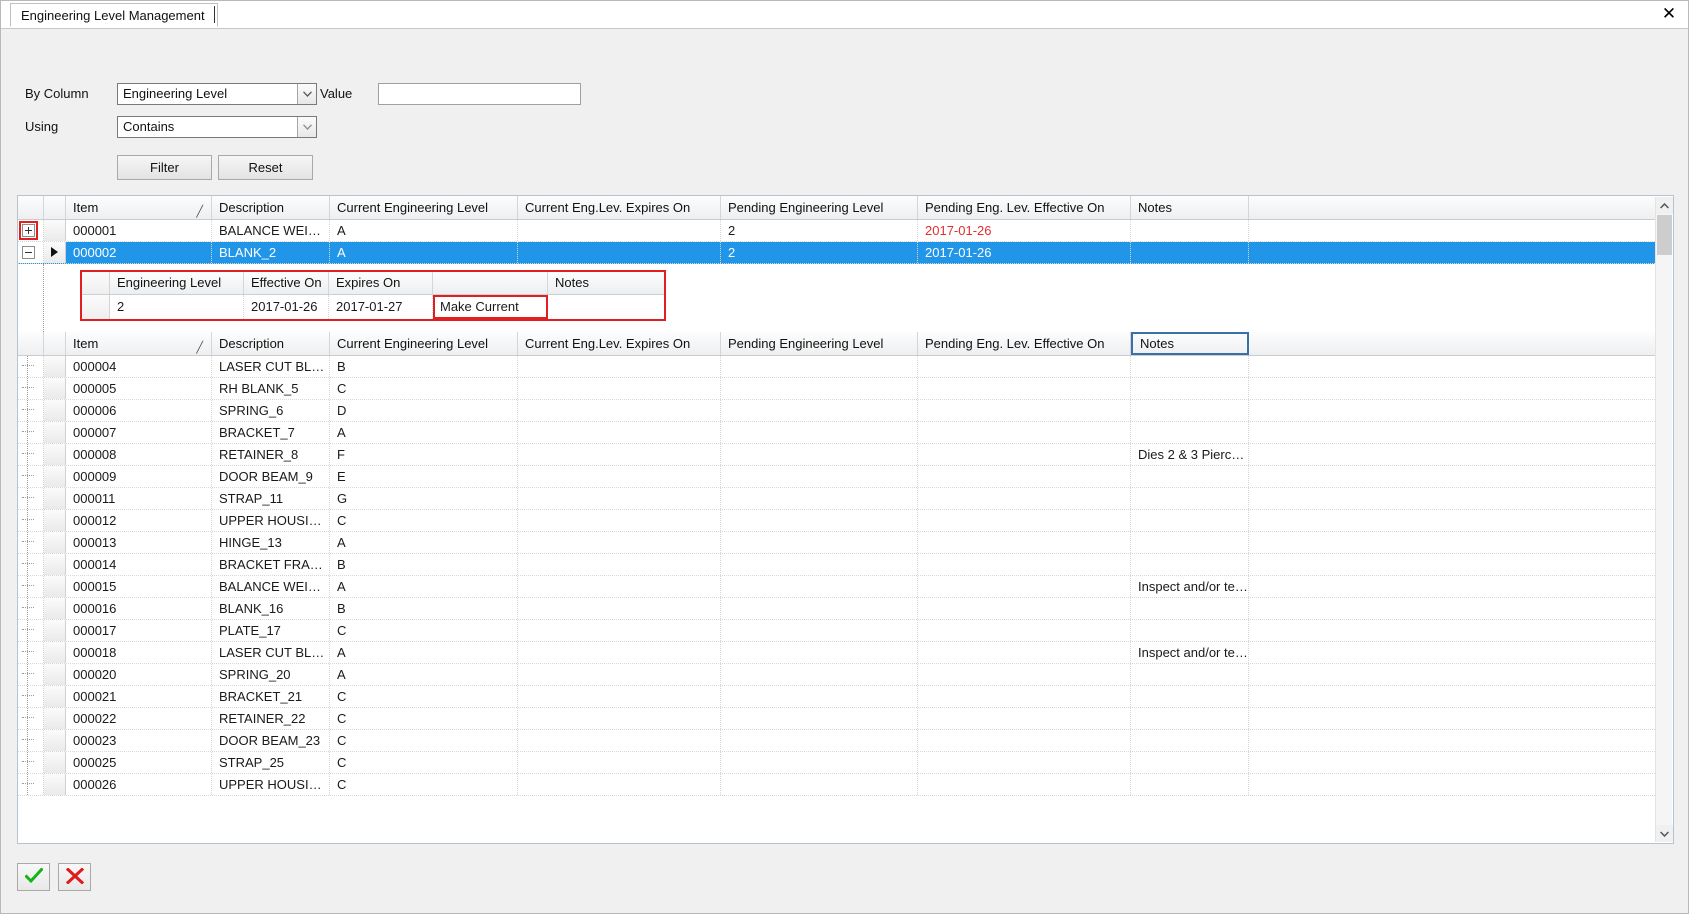  Describe the element at coordinates (1664, 519) in the screenshot. I see `vertical-scrollbar` at that location.